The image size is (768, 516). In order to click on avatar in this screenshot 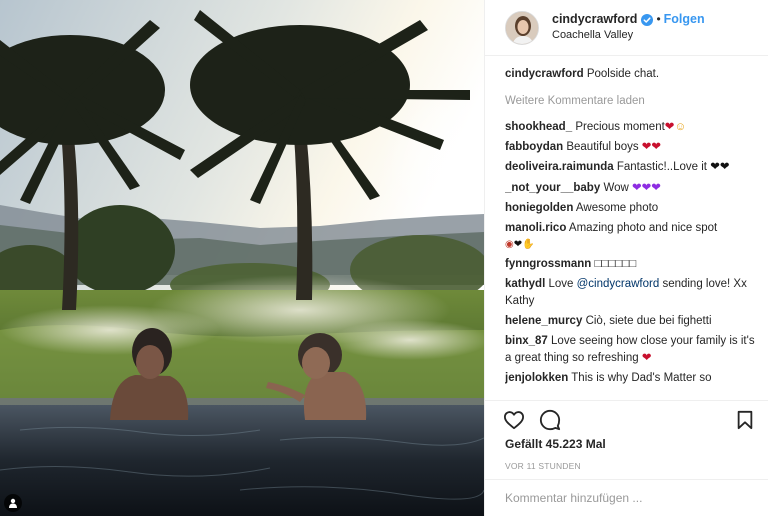, I will do `click(522, 27)`.